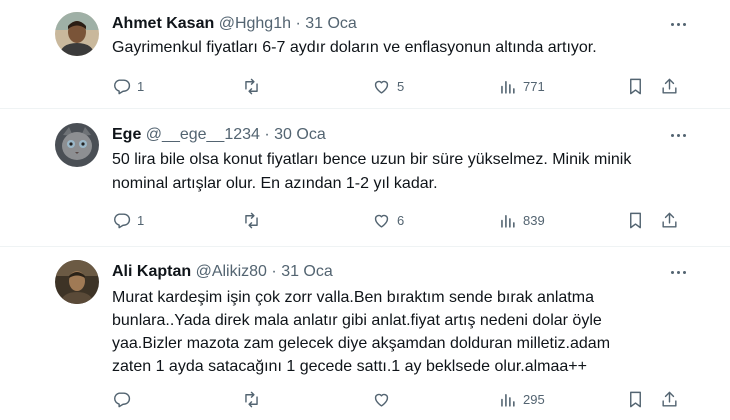  Describe the element at coordinates (521, 220) in the screenshot. I see `views-button: 839` at that location.